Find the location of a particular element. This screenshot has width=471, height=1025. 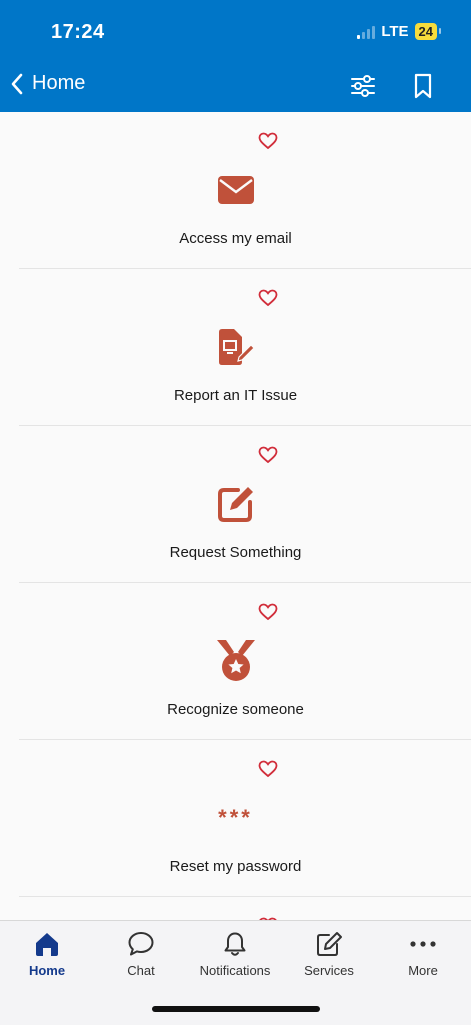

tab-home: Home is located at coordinates (47, 954).